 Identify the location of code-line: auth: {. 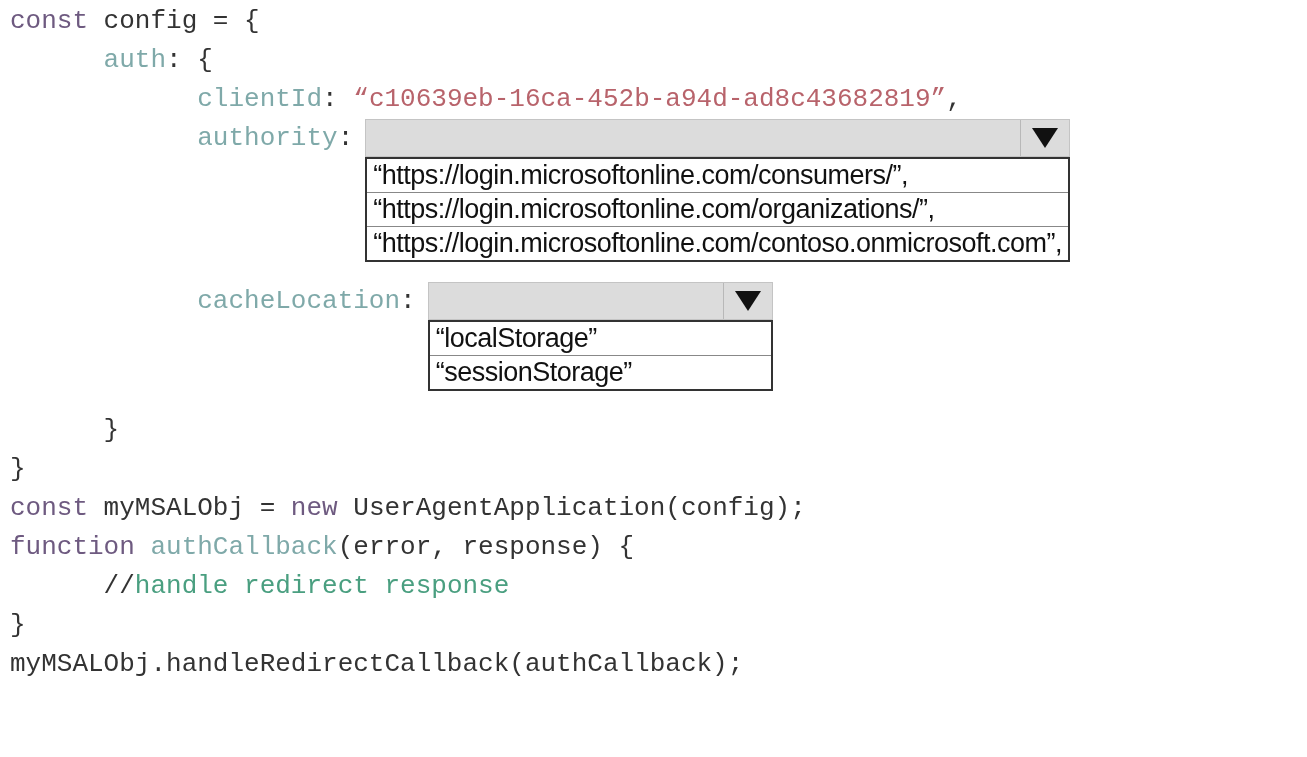
(157, 60).